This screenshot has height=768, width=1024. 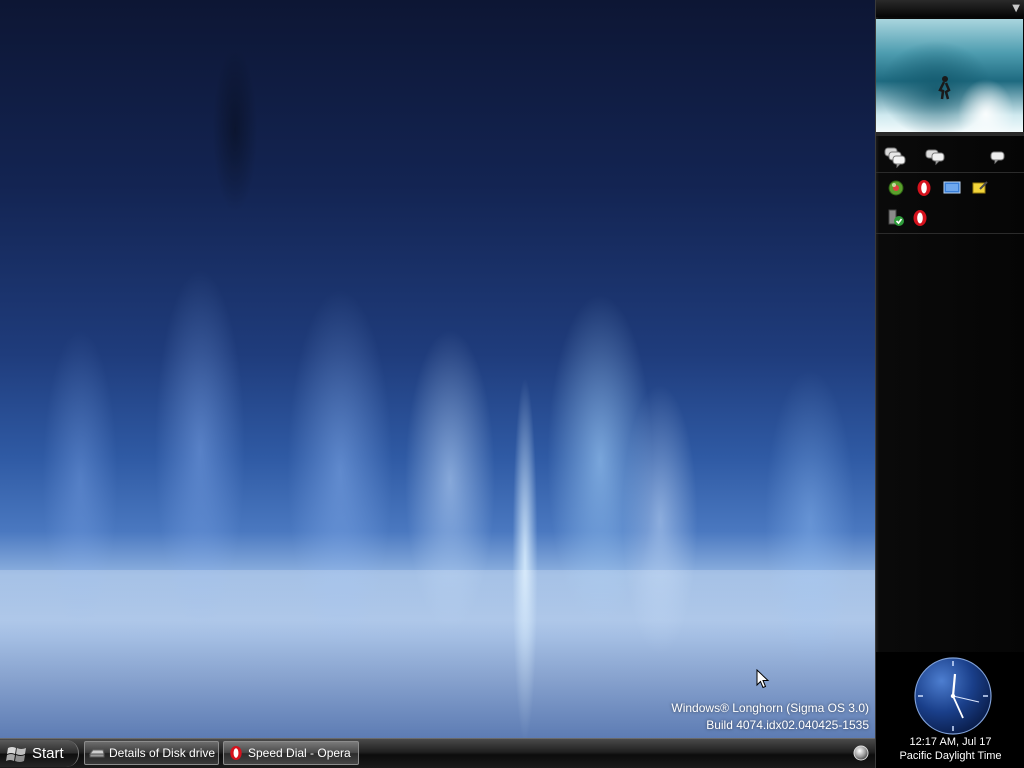 What do you see at coordinates (949, 384) in the screenshot?
I see `windows-sidebar: ▼ 12:17 AM, Jul 17 Pacific Daylight Time` at bounding box center [949, 384].